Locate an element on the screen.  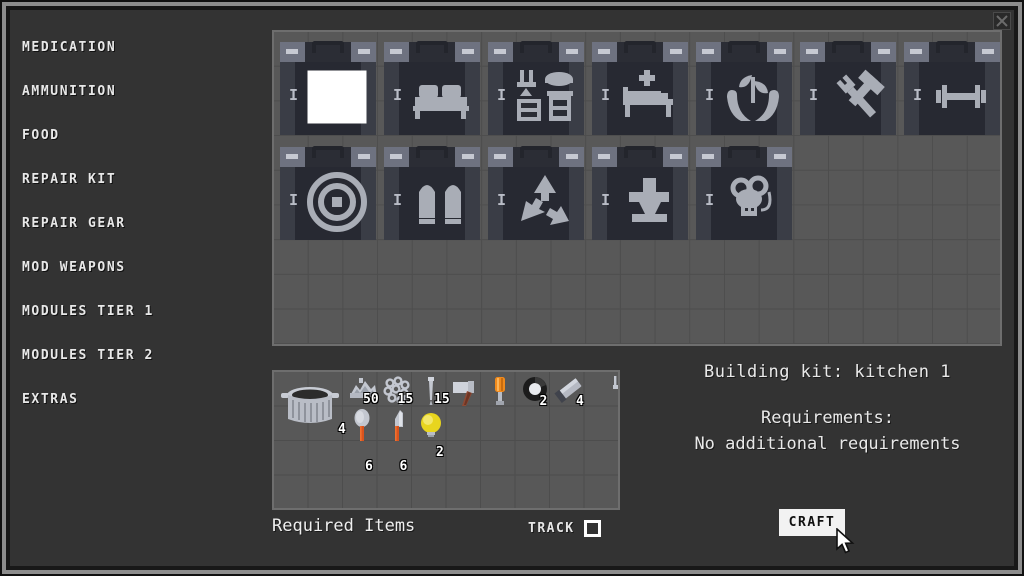
track-toggle: TRACK is located at coordinates (564, 528).